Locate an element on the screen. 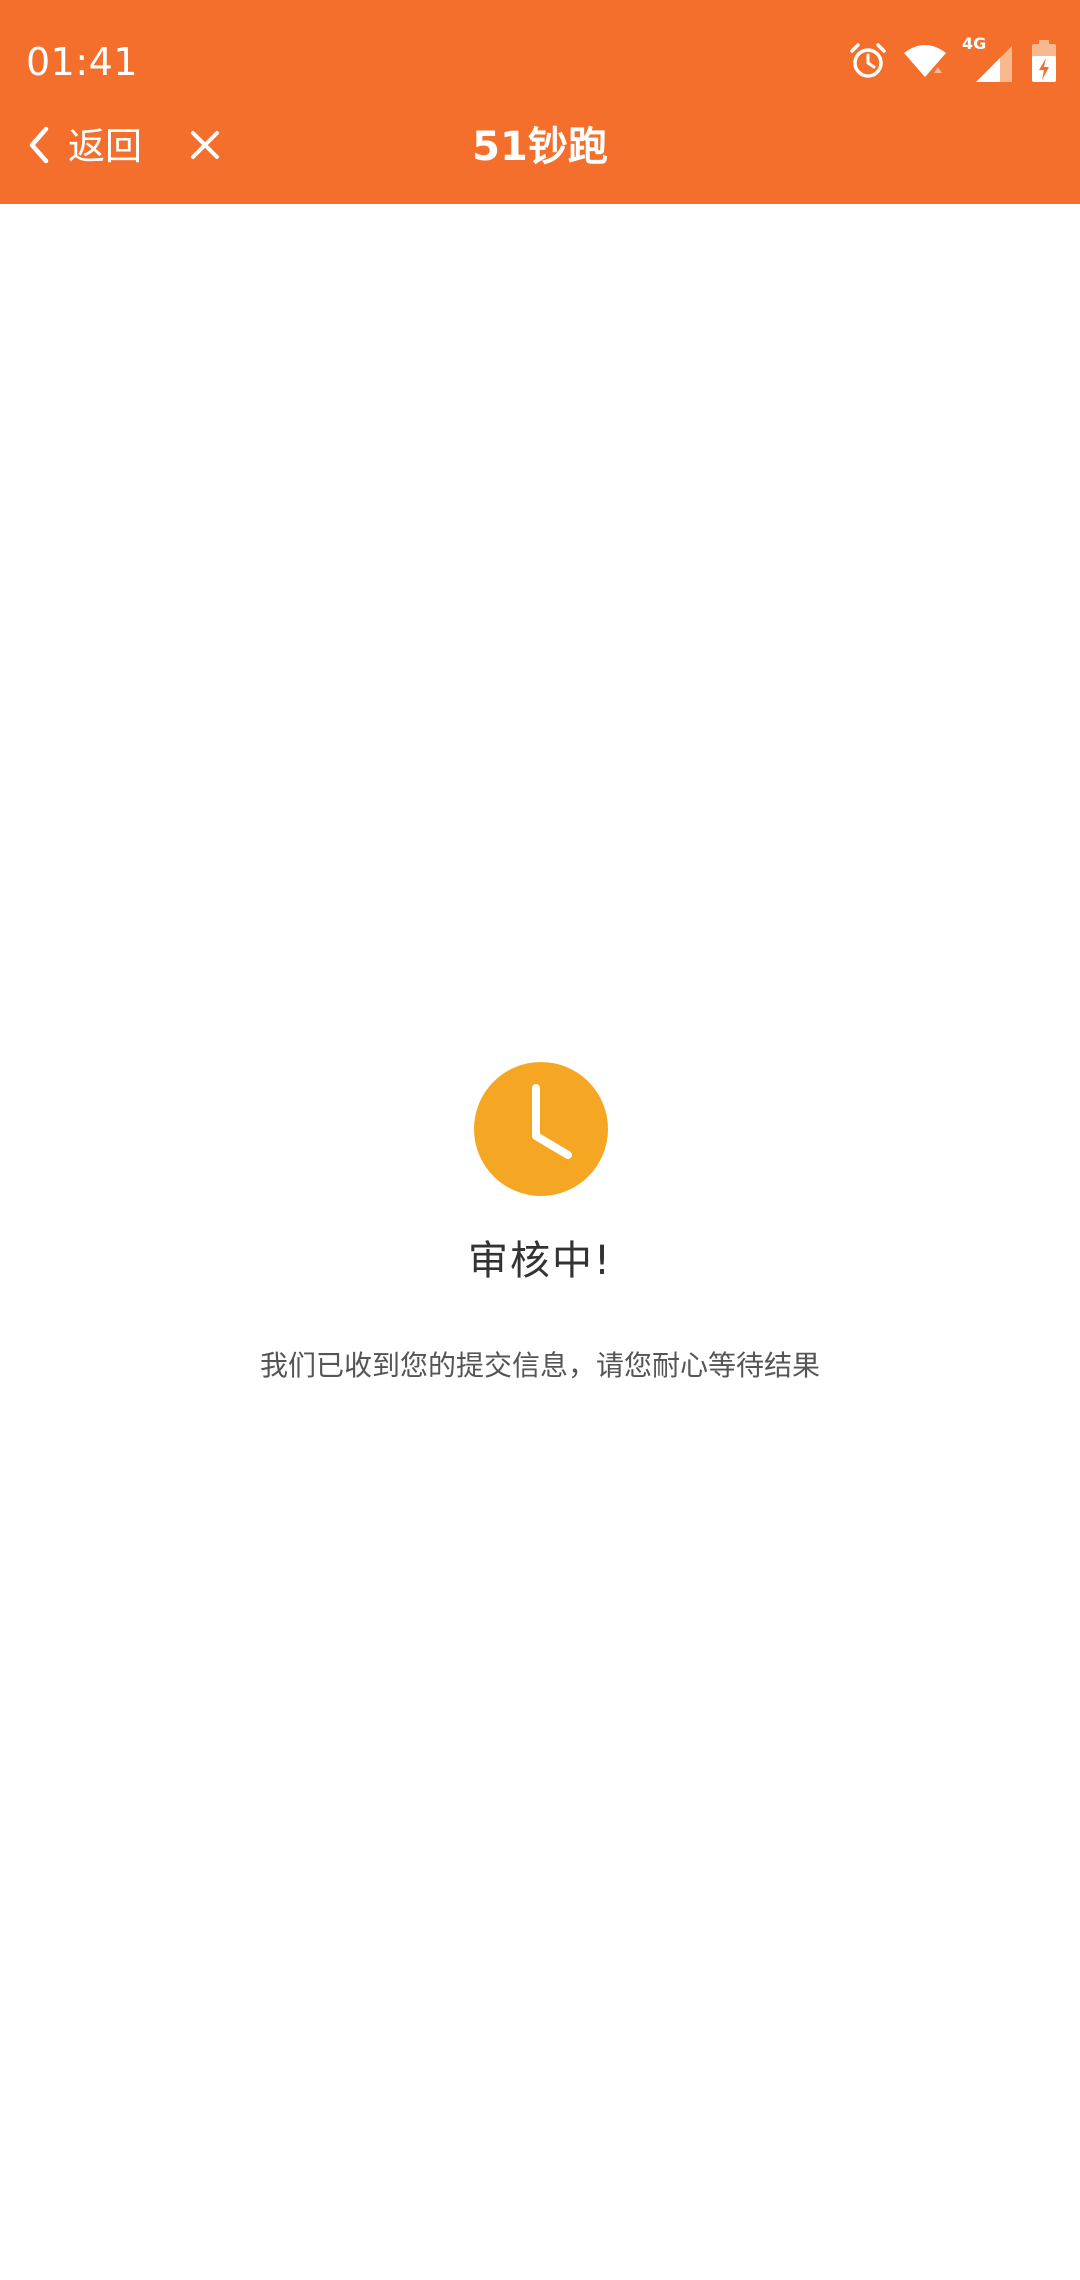 The height and width of the screenshot is (2280, 1080). back-button: 返回 is located at coordinates (83, 147).